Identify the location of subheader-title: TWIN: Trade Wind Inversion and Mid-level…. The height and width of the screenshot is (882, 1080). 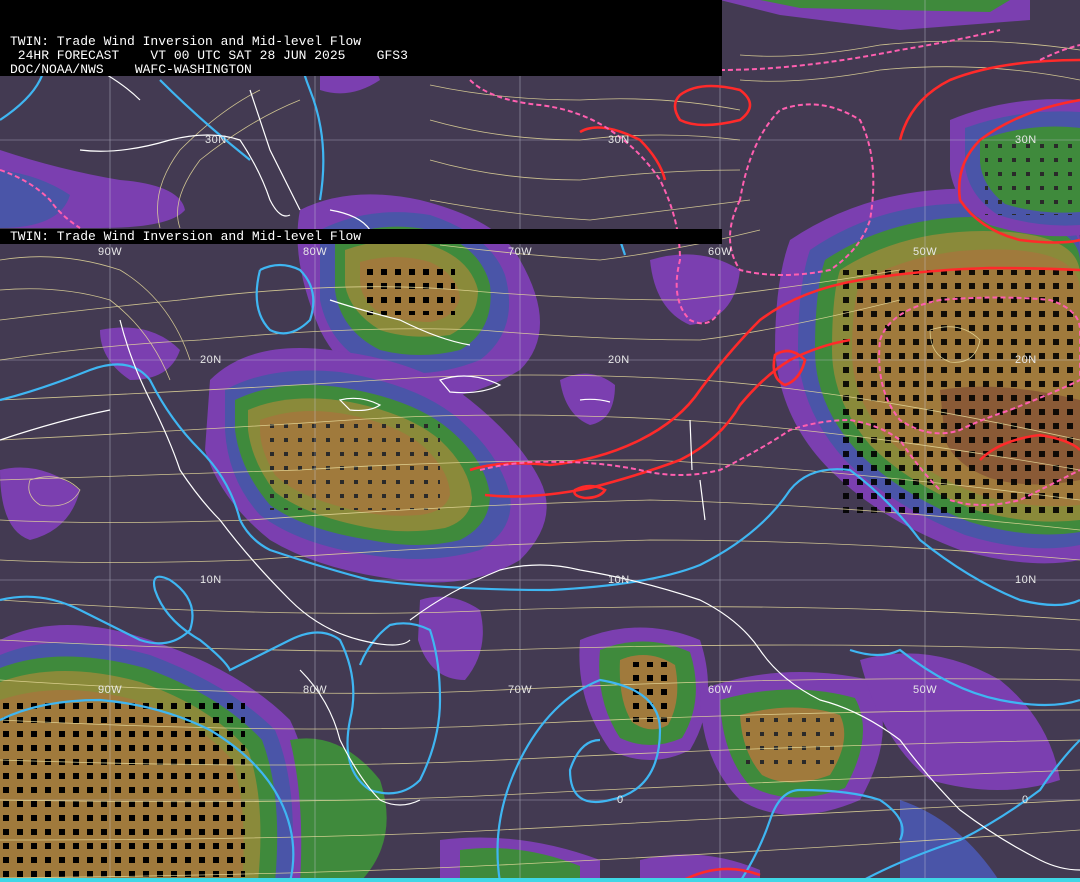
(186, 236).